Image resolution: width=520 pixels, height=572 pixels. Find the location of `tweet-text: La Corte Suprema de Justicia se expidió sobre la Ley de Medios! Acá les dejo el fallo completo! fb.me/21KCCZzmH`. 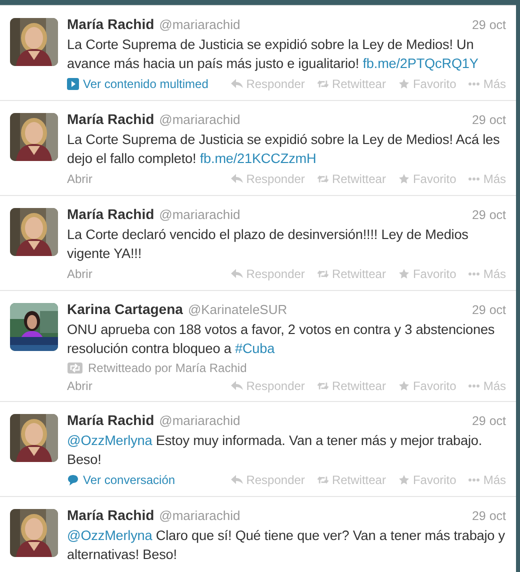

tweet-text: La Corte Suprema de Justicia se expidió sobre la Ley de Medios! Acá les dejo el fallo completo! fb.me/21KCCZzmH is located at coordinates (284, 149).